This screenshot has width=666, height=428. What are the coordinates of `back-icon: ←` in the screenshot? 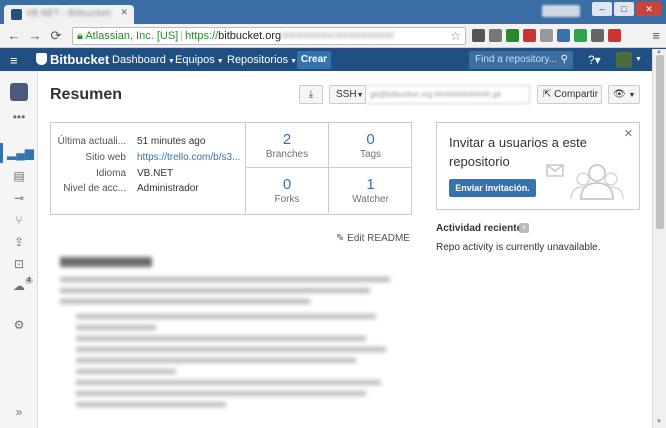 It's located at (14, 36).